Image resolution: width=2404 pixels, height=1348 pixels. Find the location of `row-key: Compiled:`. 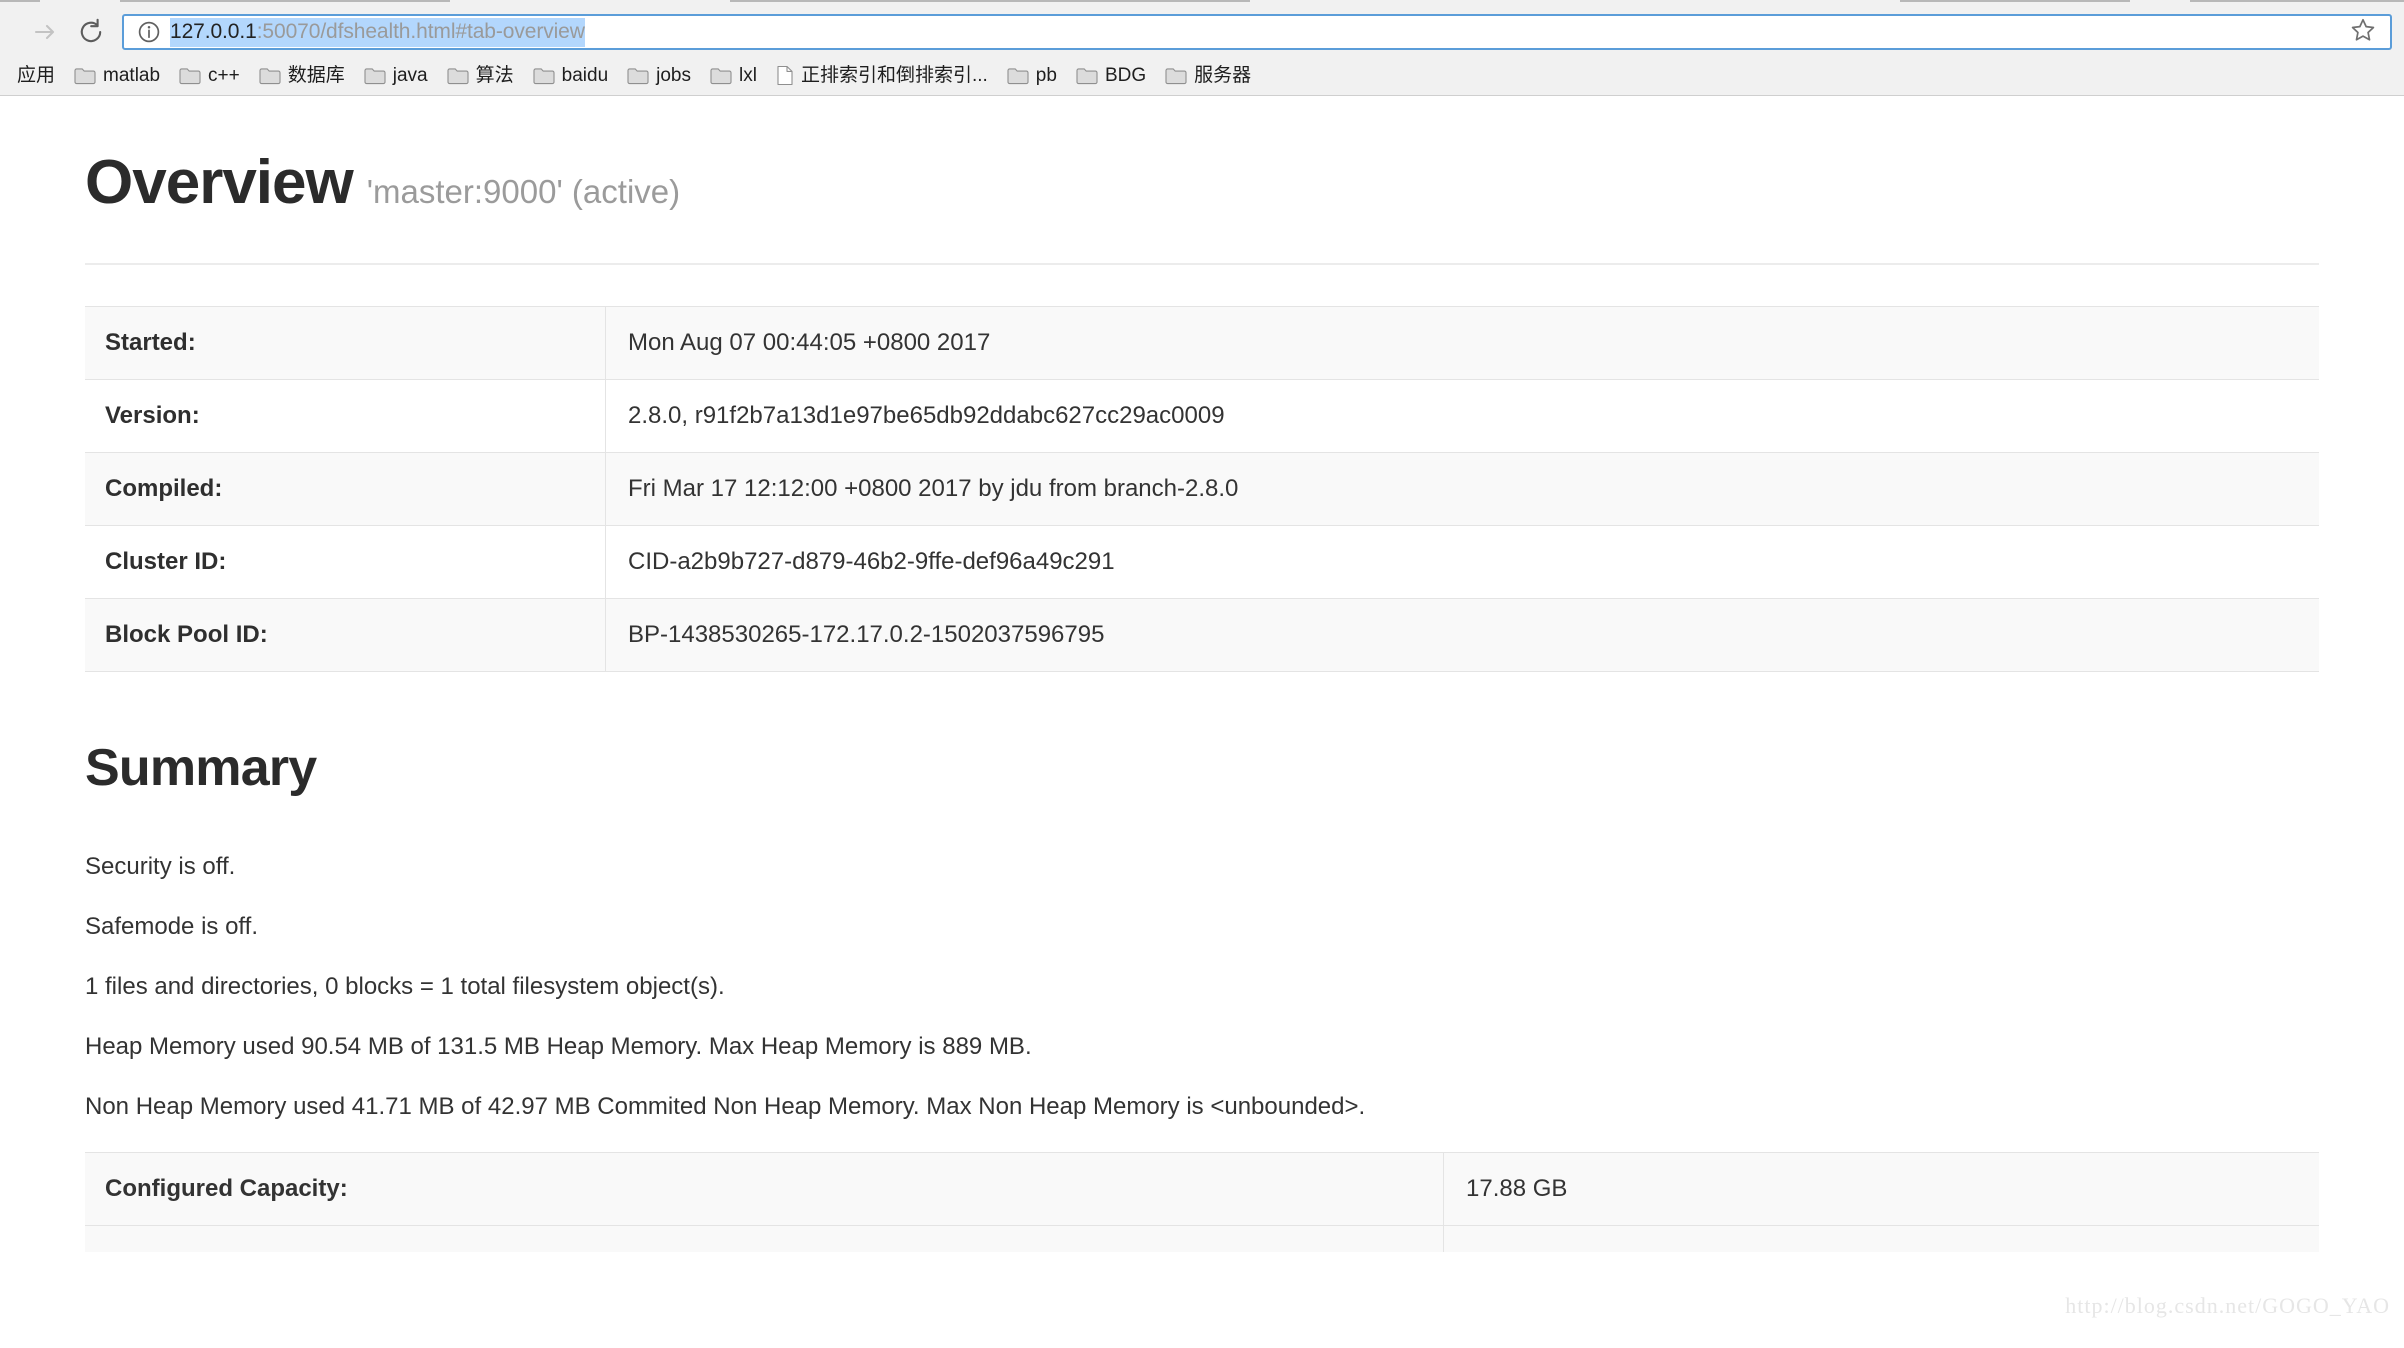

row-key: Compiled: is located at coordinates (345, 489).